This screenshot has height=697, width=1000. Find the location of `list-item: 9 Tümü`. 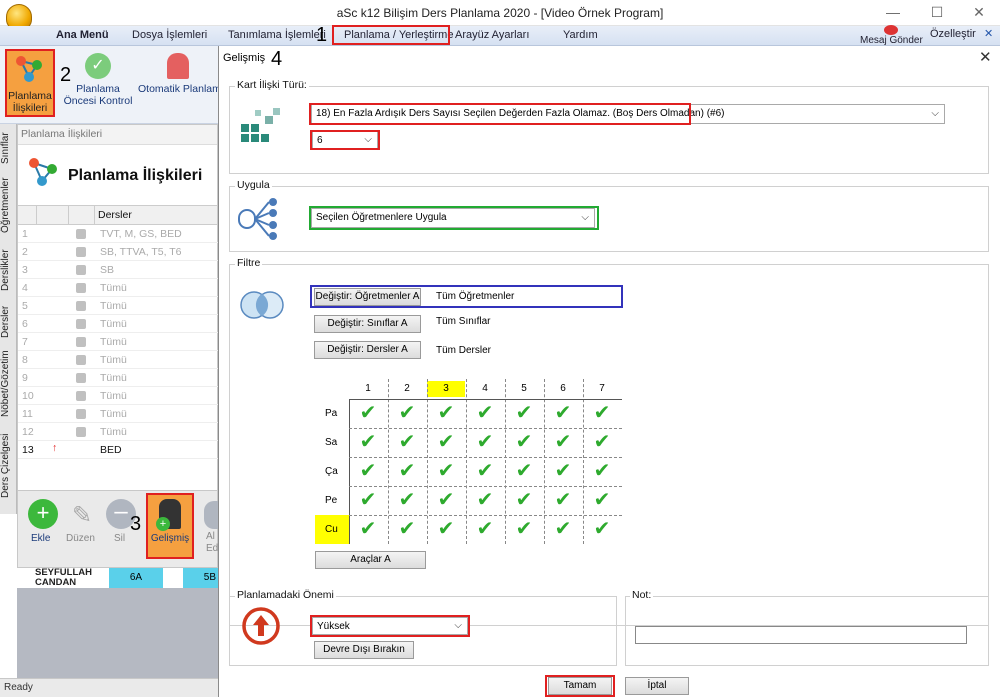

list-item: 9 Tümü is located at coordinates (118, 378).